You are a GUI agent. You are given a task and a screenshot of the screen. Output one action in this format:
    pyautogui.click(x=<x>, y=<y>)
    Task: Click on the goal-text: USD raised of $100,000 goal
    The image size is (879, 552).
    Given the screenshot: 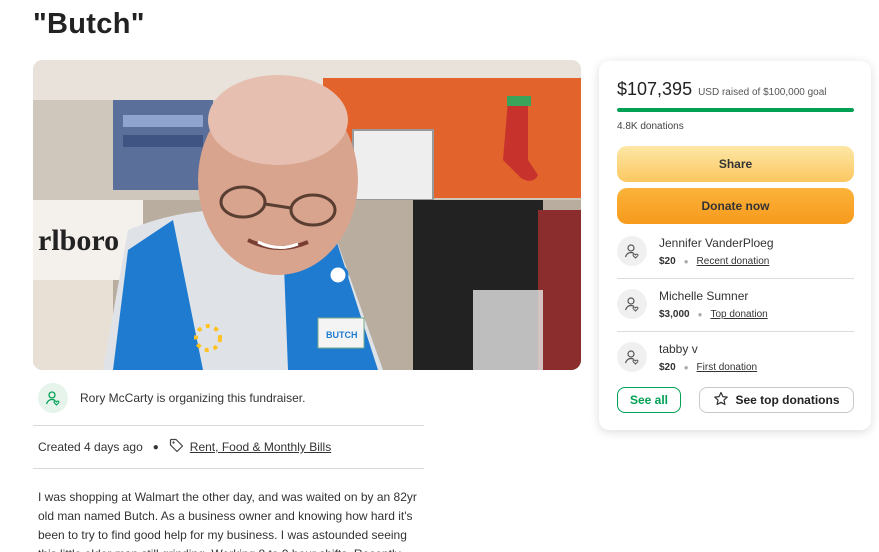 What is the action you would take?
    pyautogui.click(x=762, y=92)
    